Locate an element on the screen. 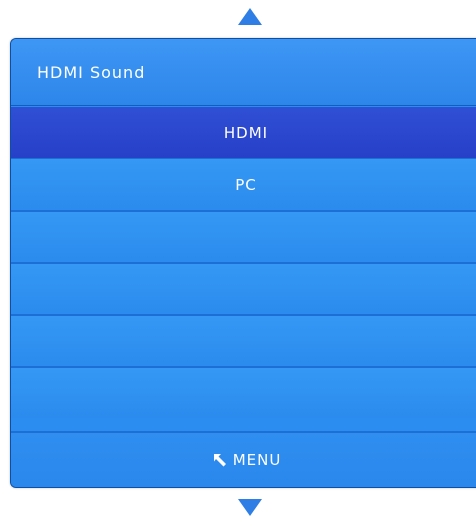  option-label: HDMI is located at coordinates (246, 132).